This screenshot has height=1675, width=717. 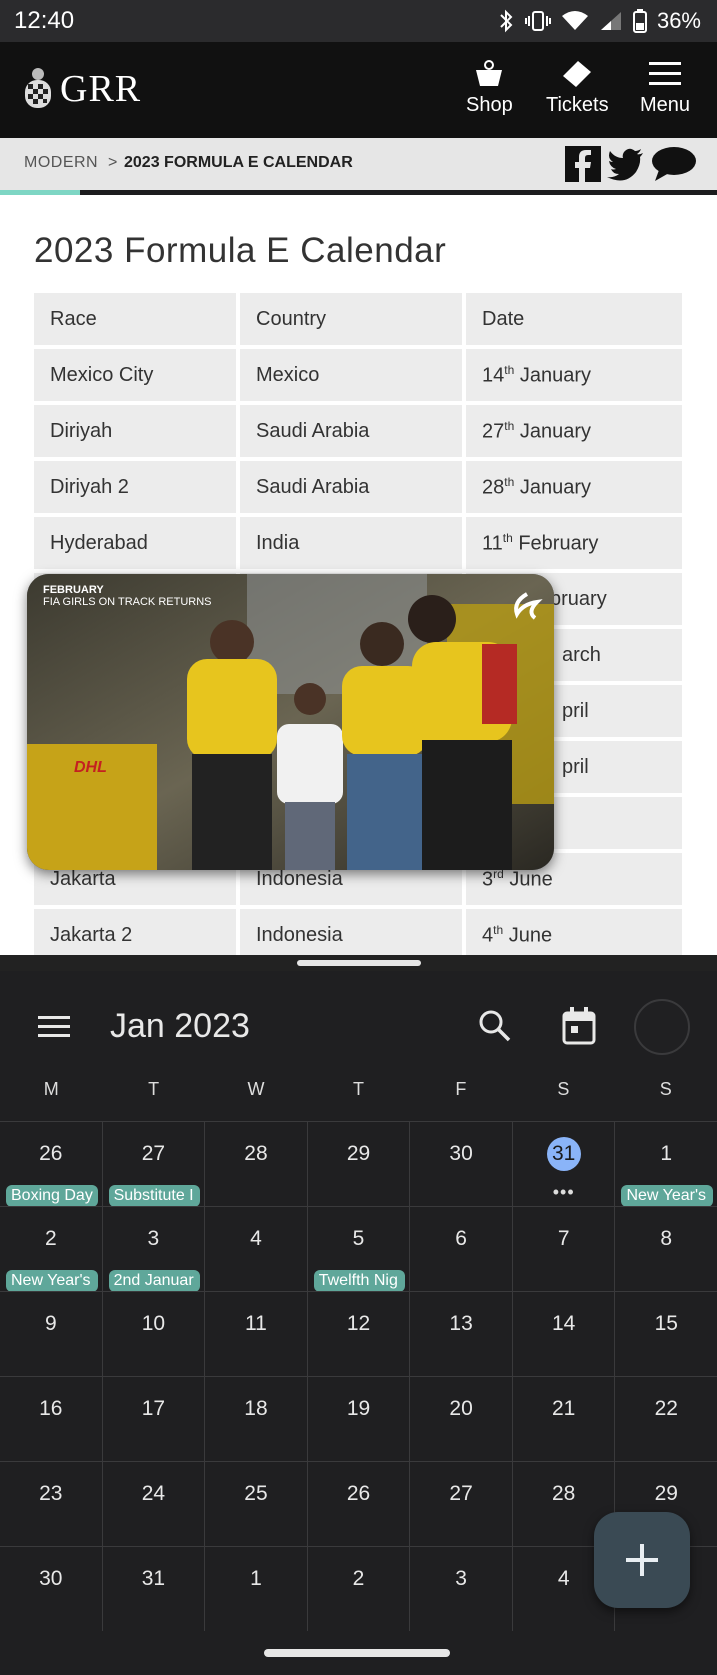 What do you see at coordinates (642, 1560) in the screenshot?
I see `create-event-button` at bounding box center [642, 1560].